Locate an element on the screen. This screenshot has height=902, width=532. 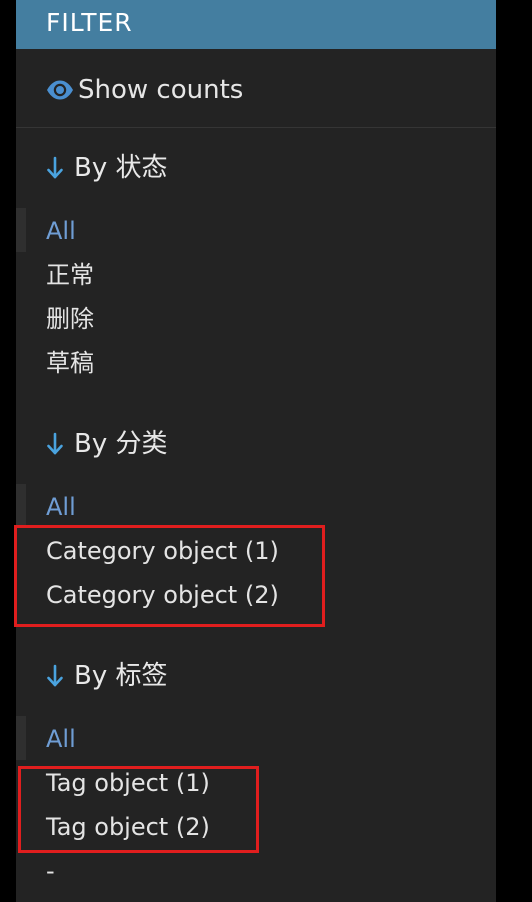
show-counts-link: Show counts is located at coordinates (144, 90).